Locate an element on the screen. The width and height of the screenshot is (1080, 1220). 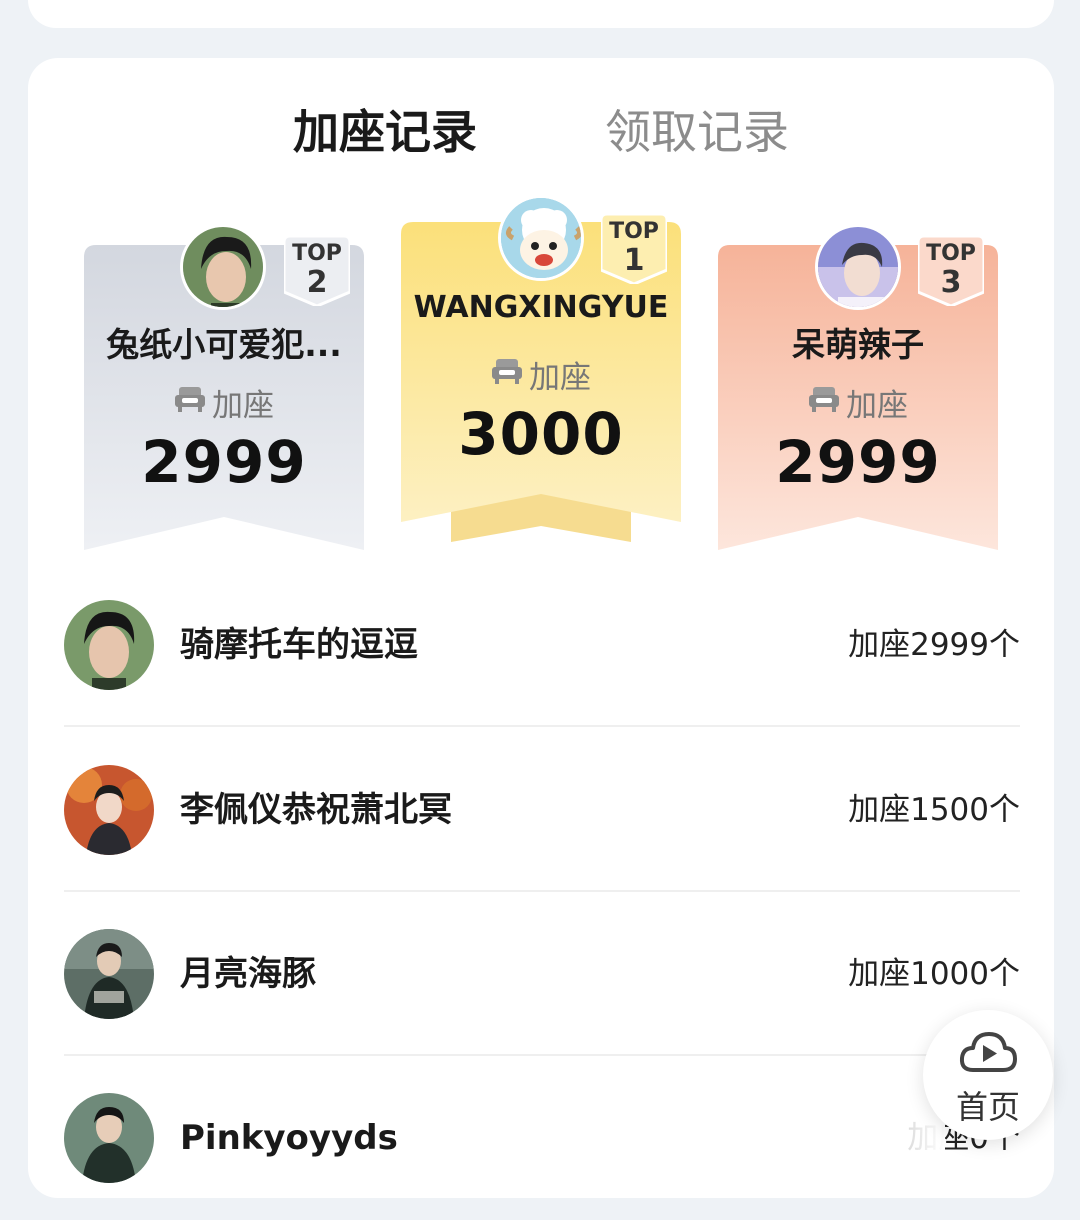
list-item-name: 李佩仪恭祝萧北冥 is located at coordinates (316, 810).